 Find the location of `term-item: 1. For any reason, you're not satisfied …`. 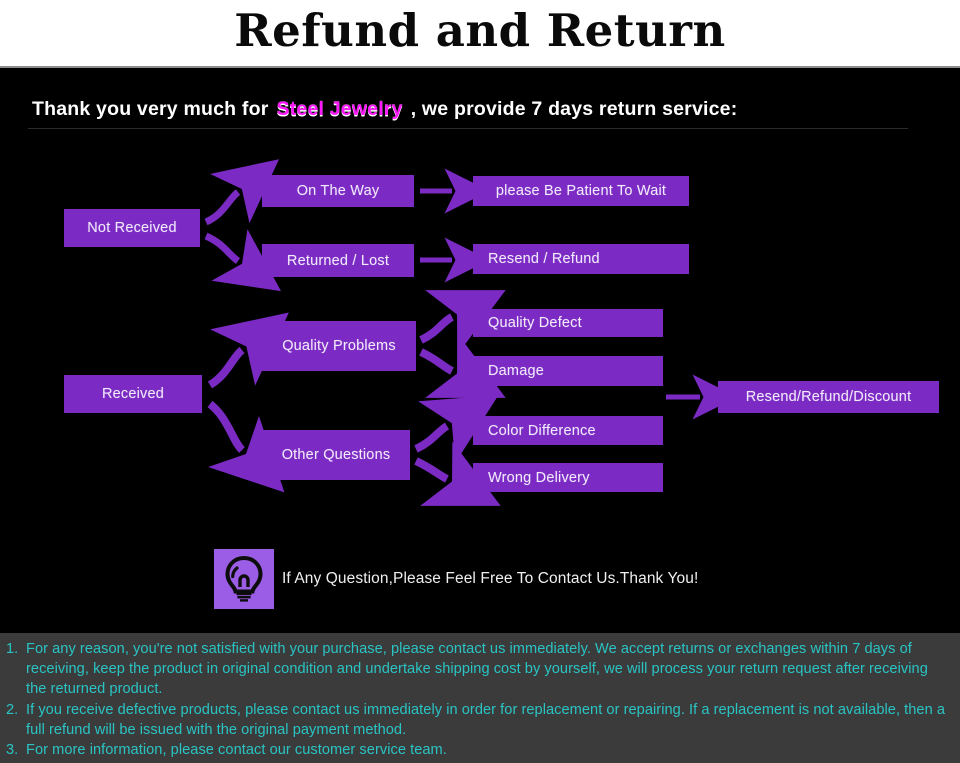

term-item: 1. For any reason, you're not satisfied … is located at coordinates (478, 669).